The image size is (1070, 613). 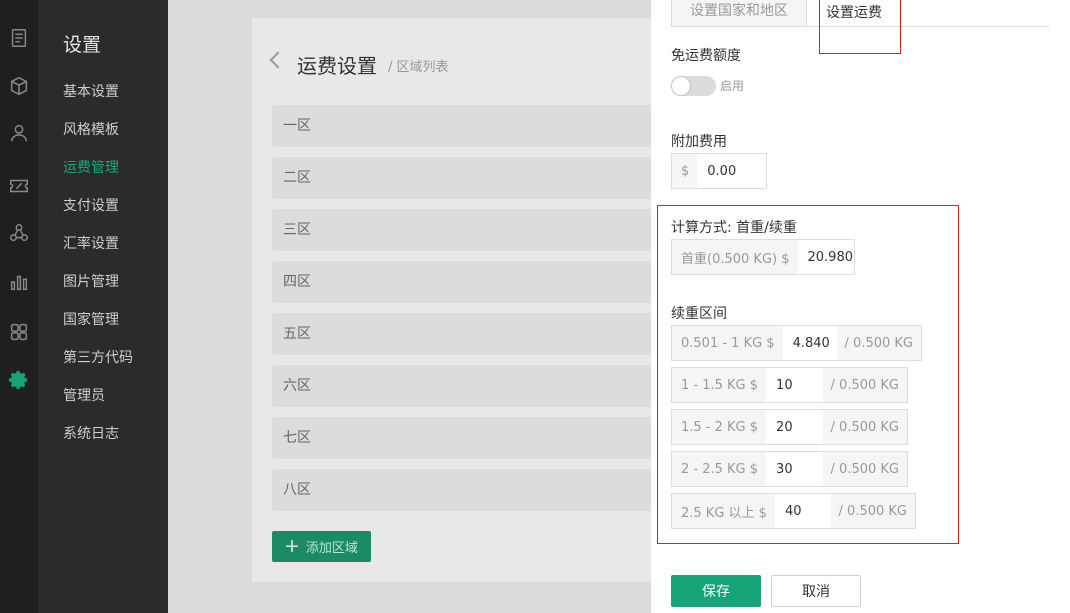 I want to click on sidebar-title: 设置, so click(x=82, y=45).